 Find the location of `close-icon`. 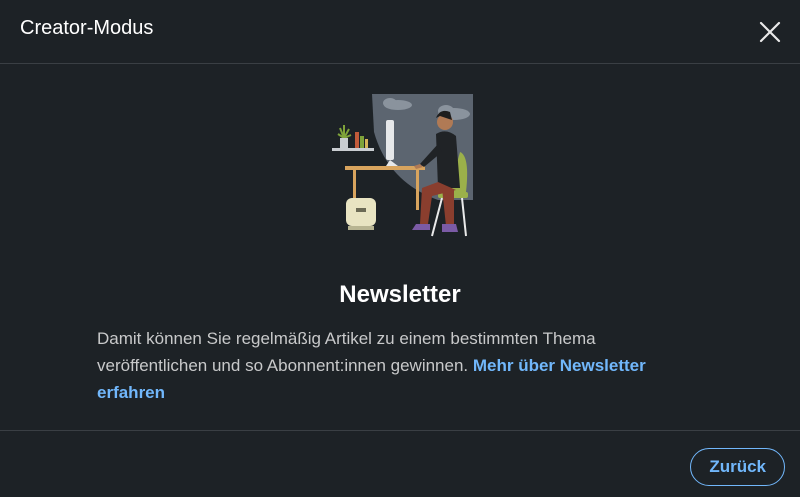

close-icon is located at coordinates (770, 32).